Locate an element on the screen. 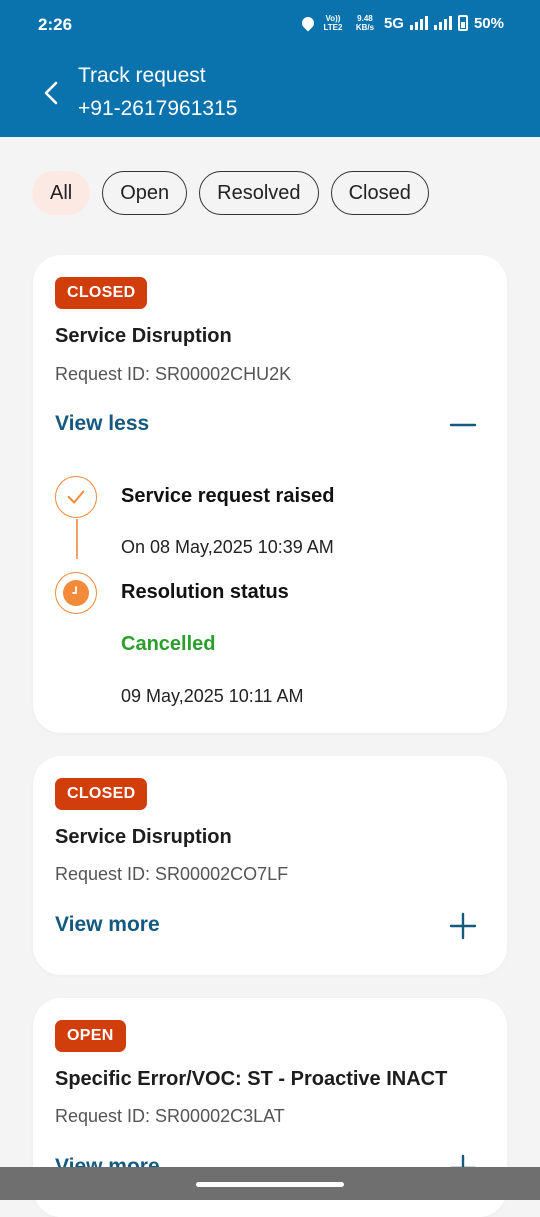 The image size is (540, 1217). check-icon is located at coordinates (76, 497).